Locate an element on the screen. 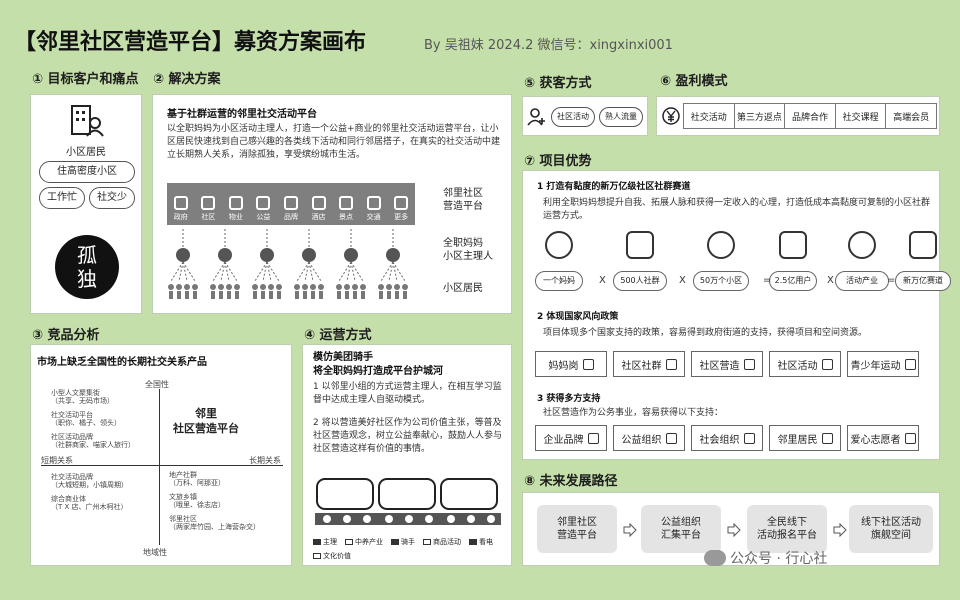  legend-item: 商品活动 is located at coordinates (442, 542).